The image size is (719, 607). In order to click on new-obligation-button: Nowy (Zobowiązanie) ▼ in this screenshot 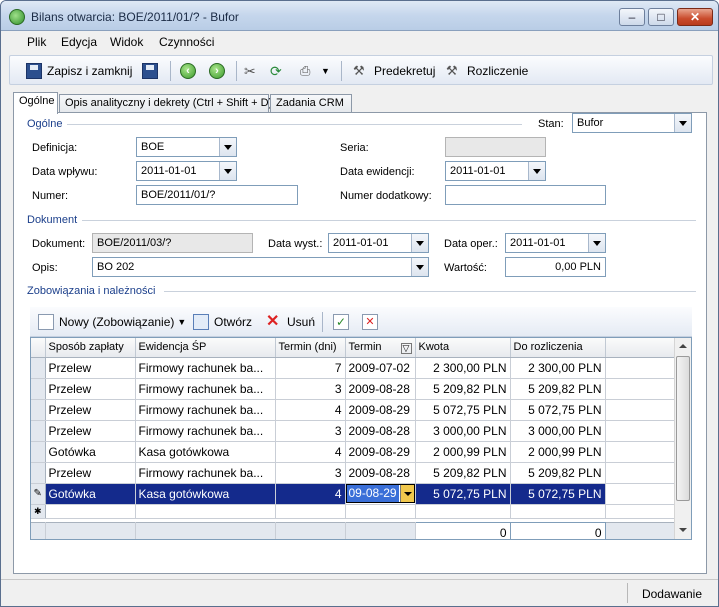, I will do `click(112, 322)`.